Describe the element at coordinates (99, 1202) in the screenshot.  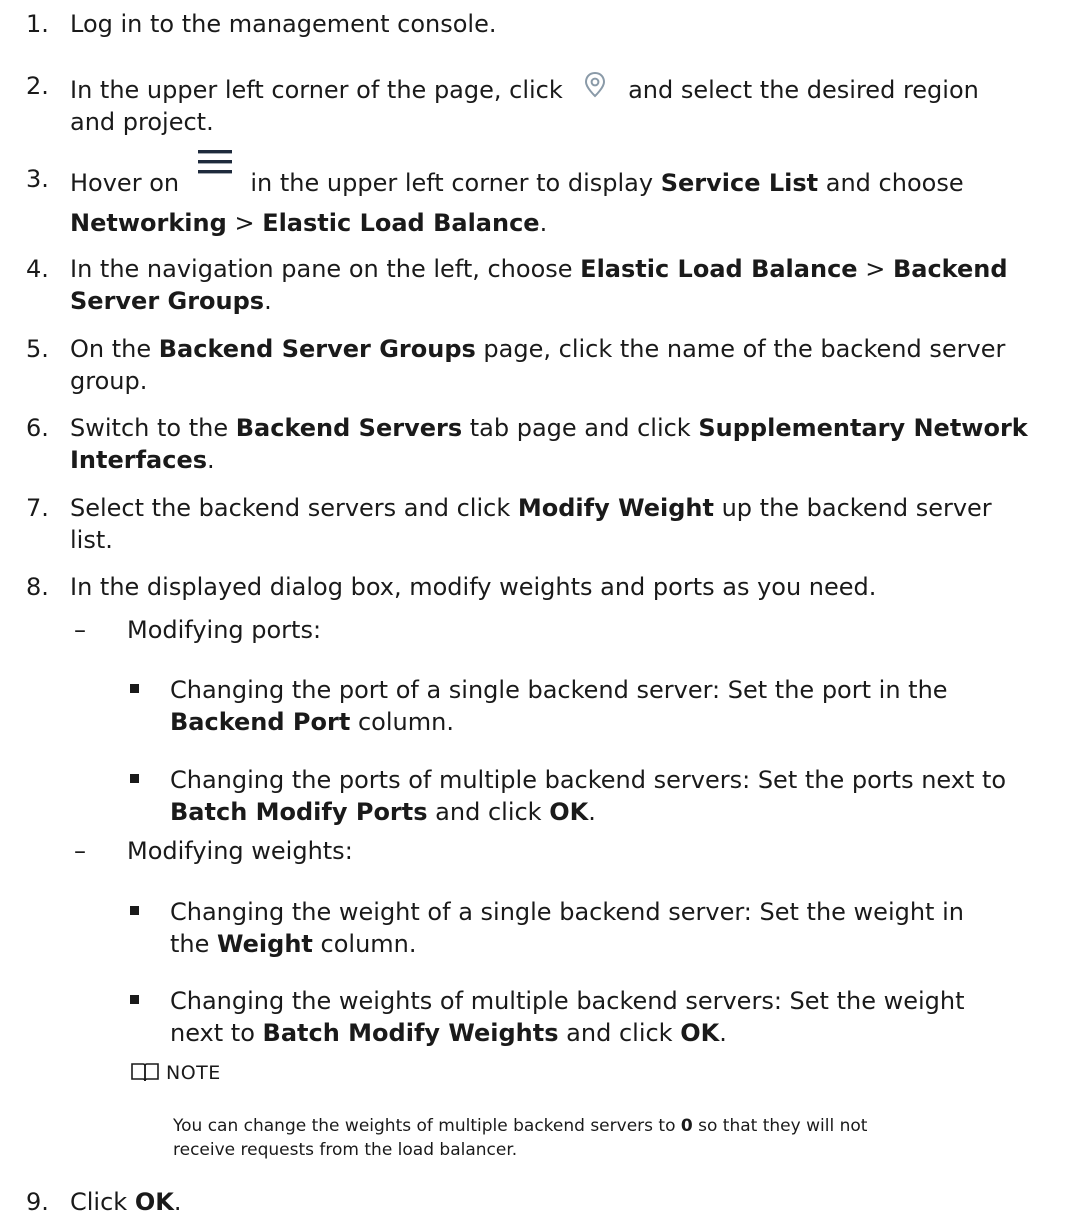
I see `step-text-part: Click` at that location.